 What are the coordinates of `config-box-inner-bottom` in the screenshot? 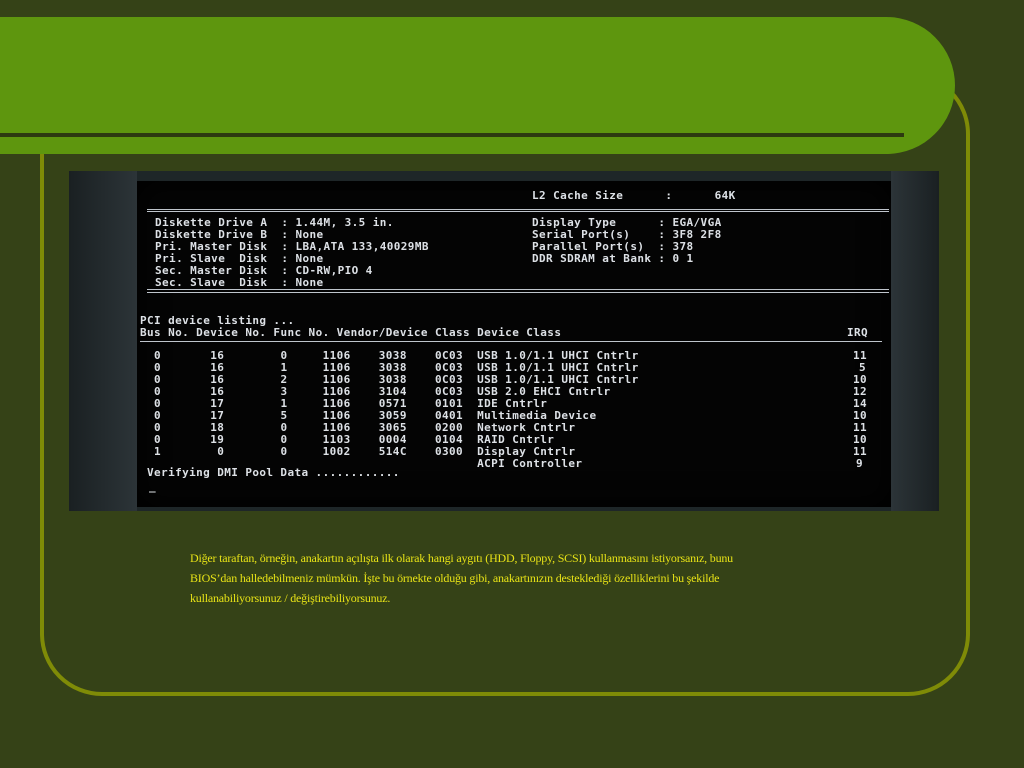 It's located at (518, 289).